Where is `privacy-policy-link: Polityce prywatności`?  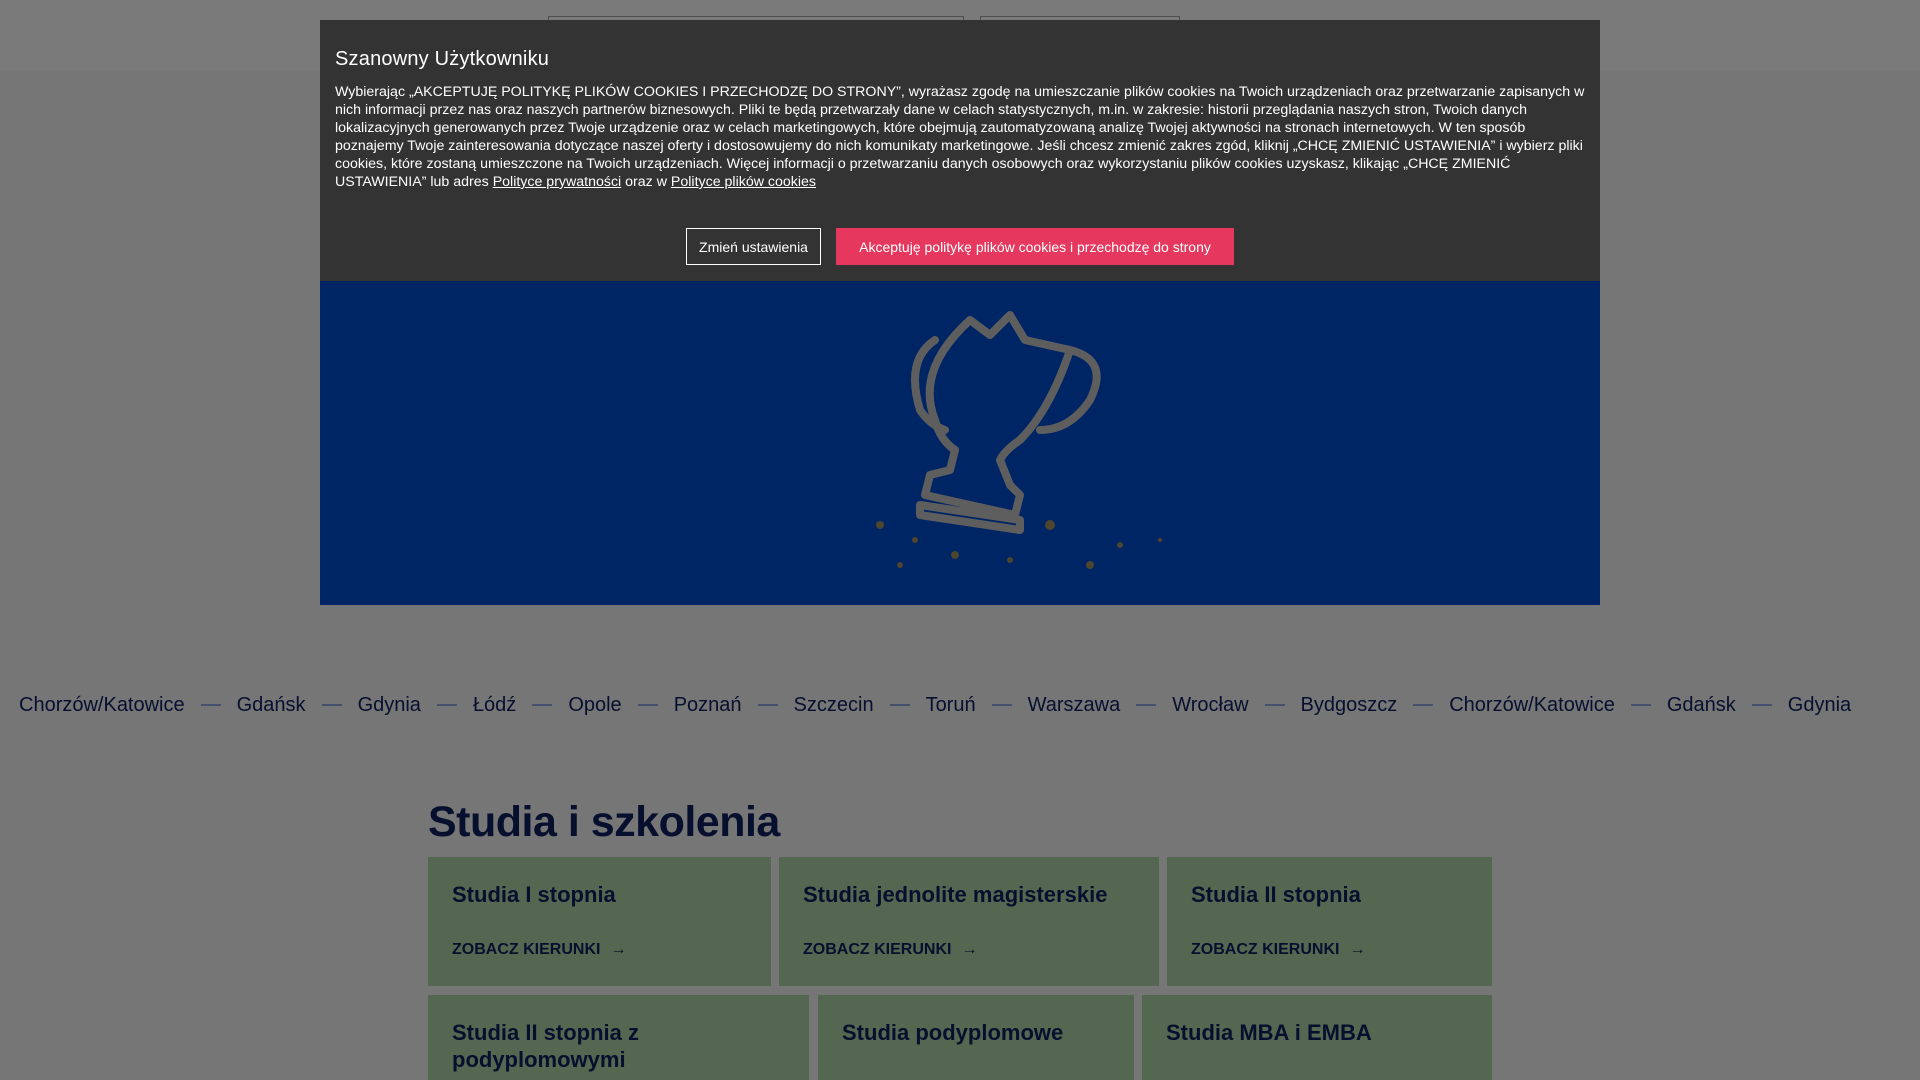
privacy-policy-link: Polityce prywatności is located at coordinates (557, 182).